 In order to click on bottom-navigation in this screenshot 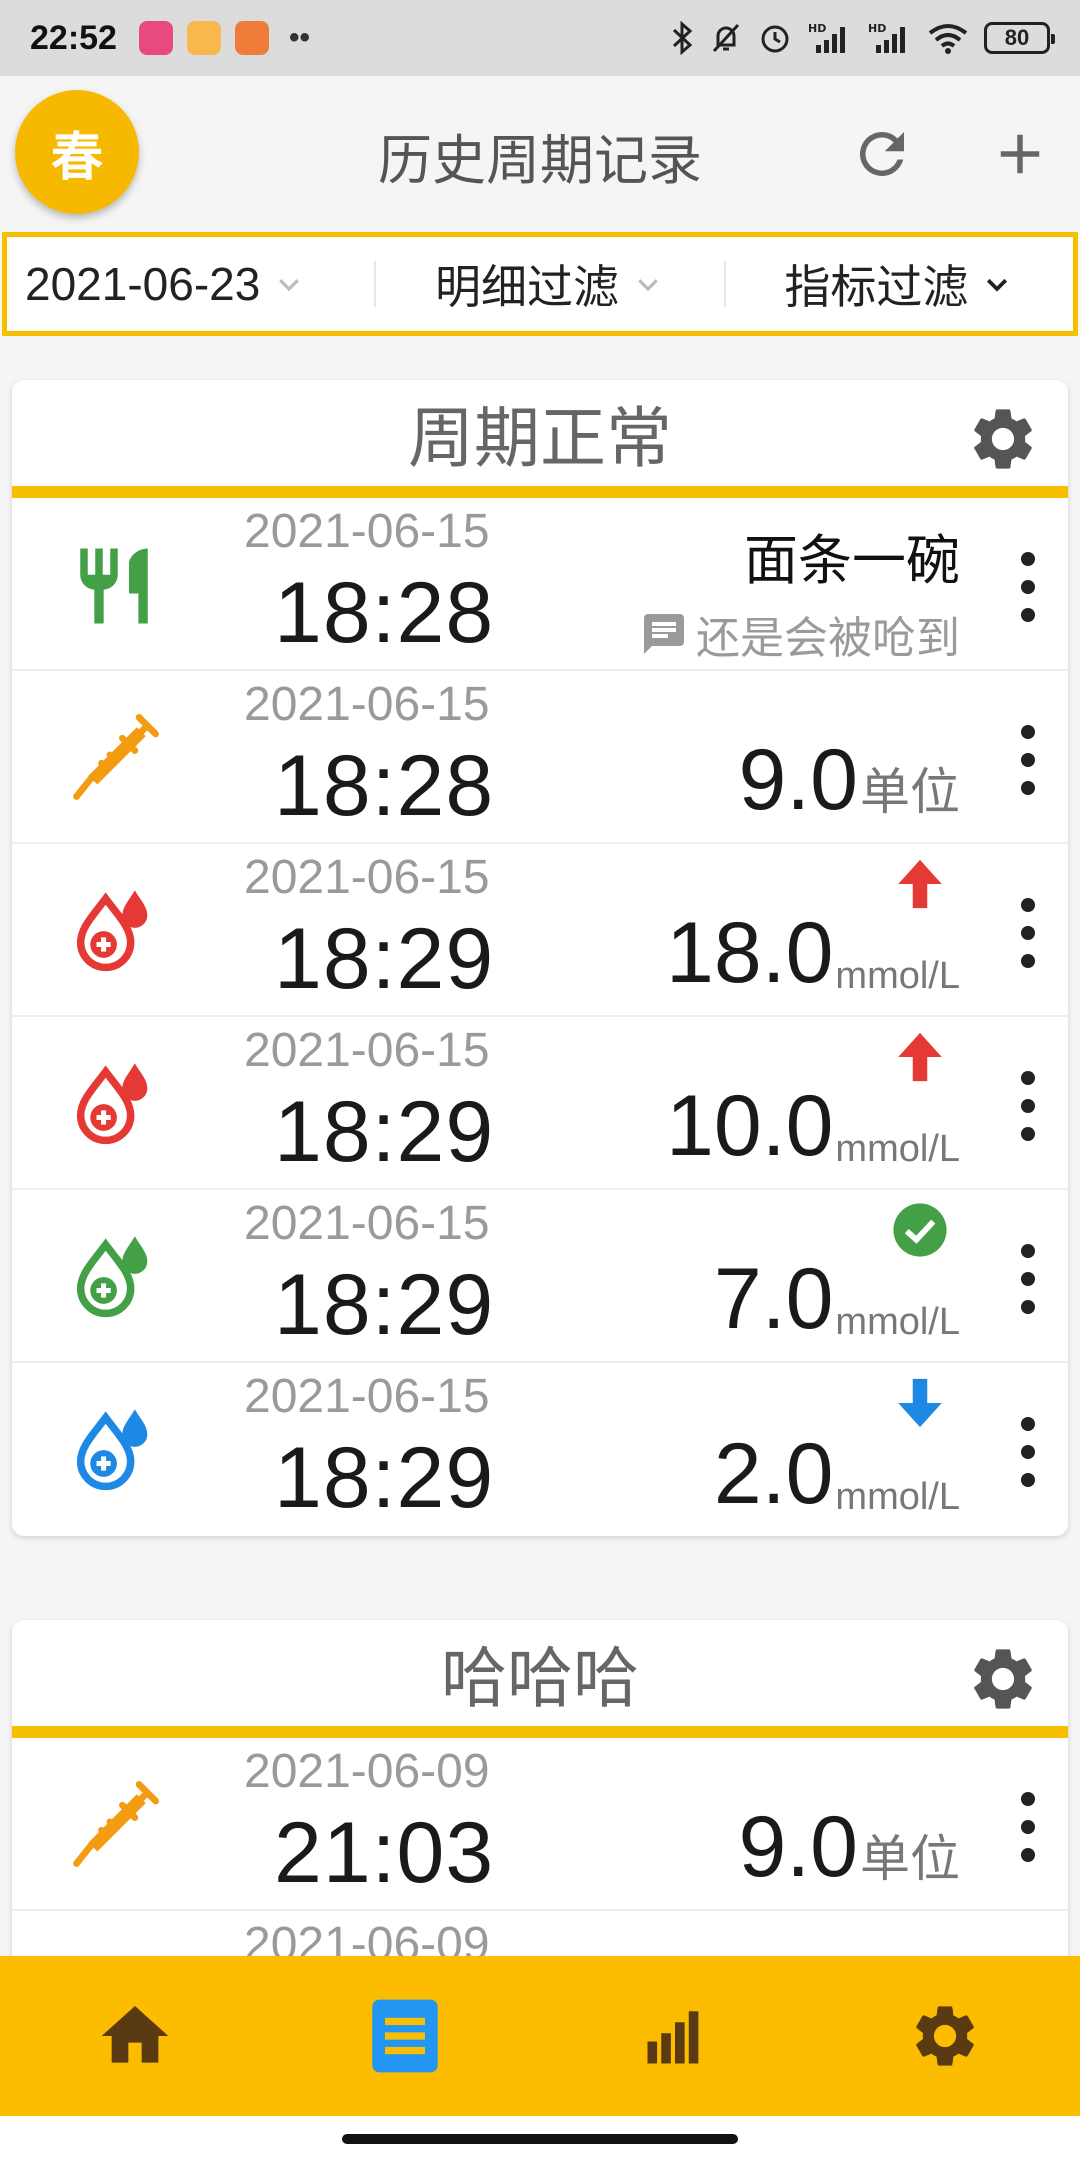, I will do `click(540, 2036)`.